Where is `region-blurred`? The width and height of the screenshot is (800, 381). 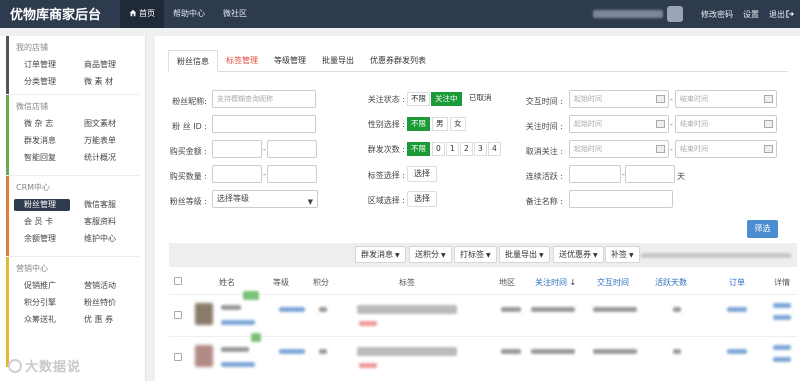
region-blurred is located at coordinates (511, 351).